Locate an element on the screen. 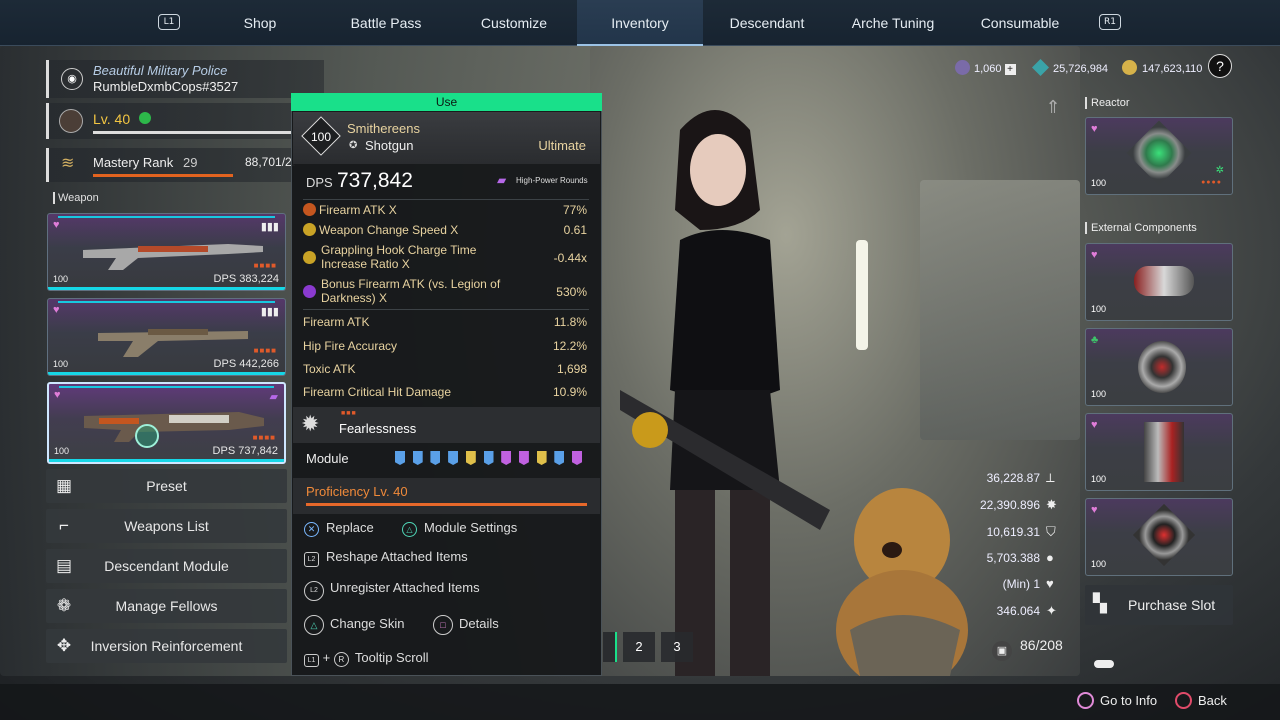  descendant-portrait is located at coordinates (1208, 23).